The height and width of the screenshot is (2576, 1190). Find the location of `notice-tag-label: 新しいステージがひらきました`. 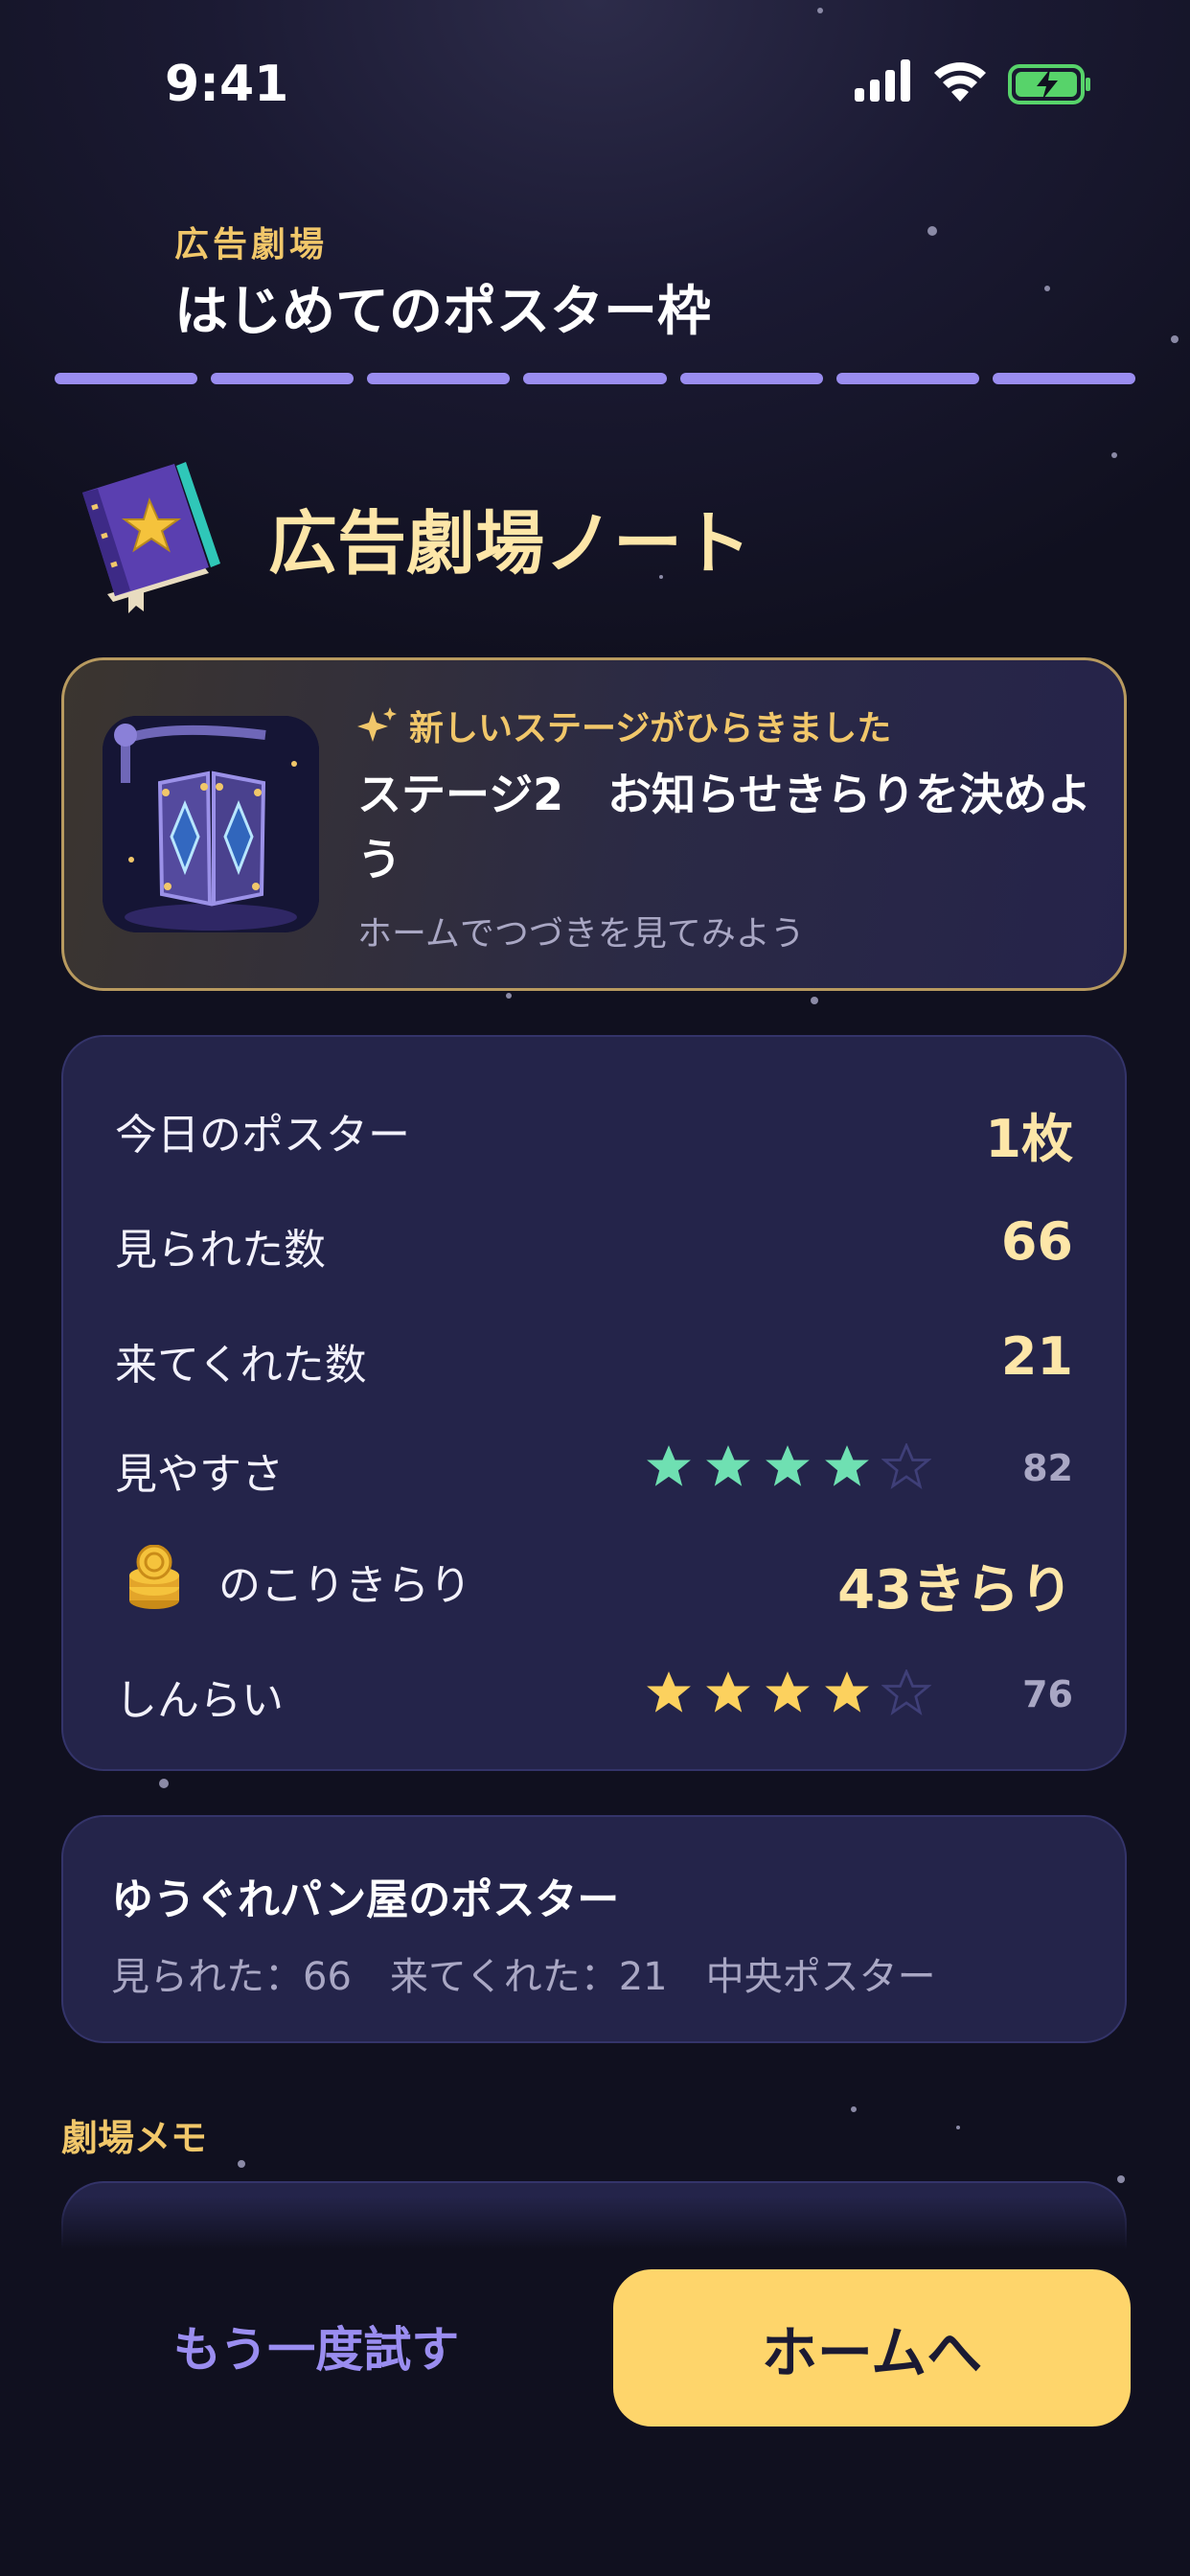

notice-tag-label: 新しいステージがひらきました is located at coordinates (651, 728).